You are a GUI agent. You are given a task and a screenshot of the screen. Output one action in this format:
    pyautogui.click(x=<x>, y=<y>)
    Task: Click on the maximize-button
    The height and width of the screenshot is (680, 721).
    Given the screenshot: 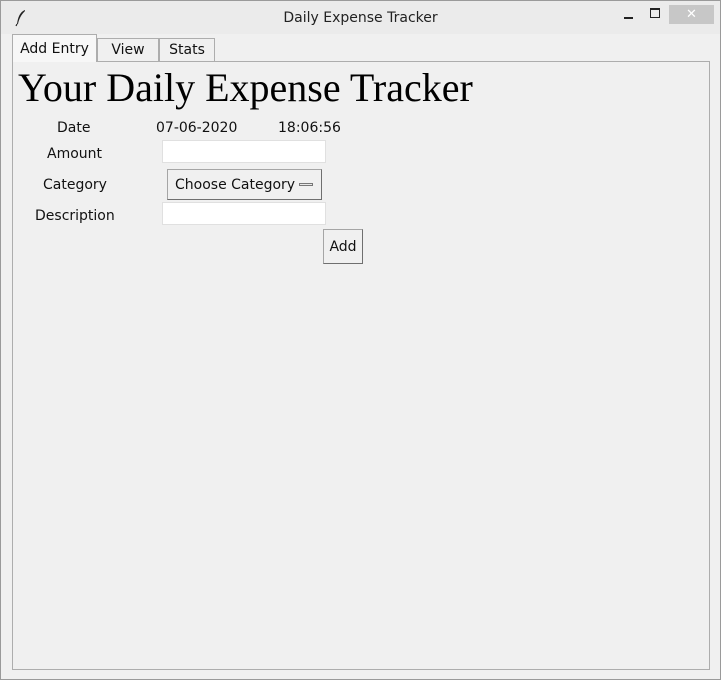 What is the action you would take?
    pyautogui.click(x=655, y=14)
    